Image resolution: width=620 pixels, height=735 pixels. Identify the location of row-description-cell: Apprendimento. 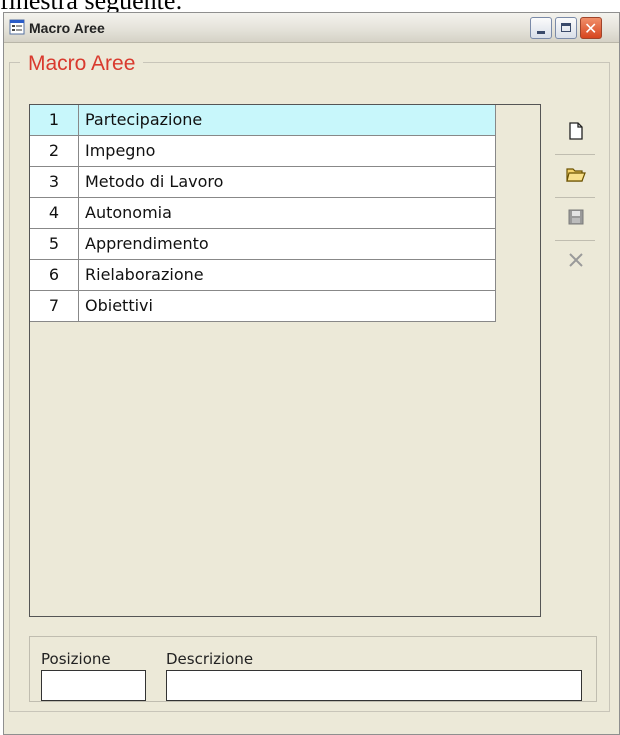
(287, 244).